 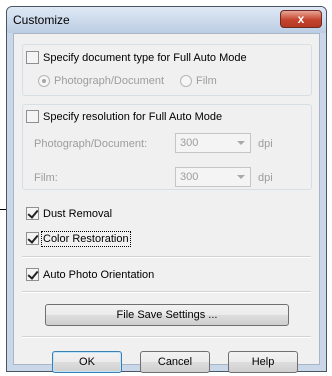 I want to click on close-icon: x, so click(x=301, y=19).